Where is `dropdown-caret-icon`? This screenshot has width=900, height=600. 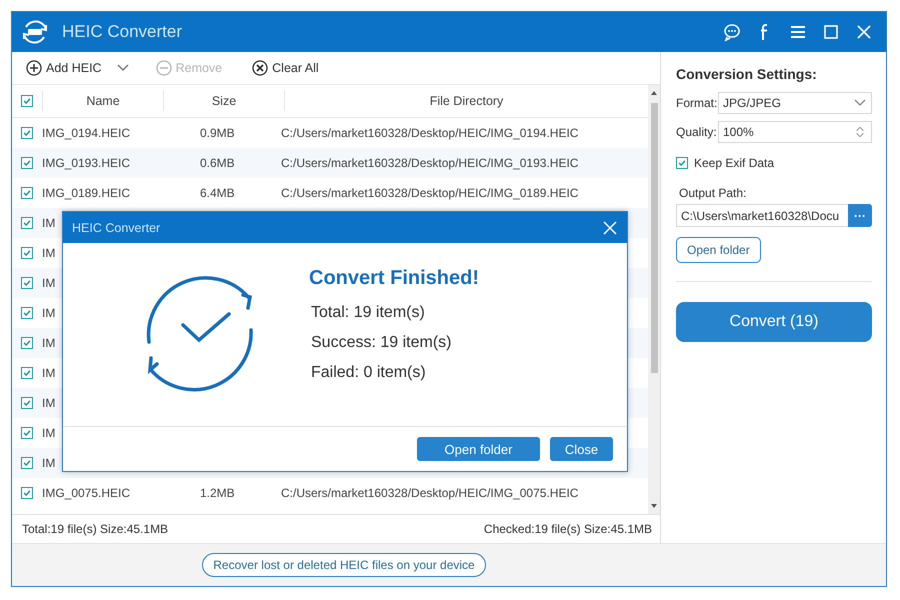
dropdown-caret-icon is located at coordinates (123, 68).